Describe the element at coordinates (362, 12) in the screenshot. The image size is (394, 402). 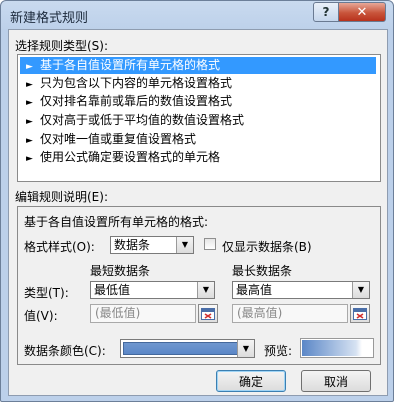
I see `close-button: ✕` at that location.